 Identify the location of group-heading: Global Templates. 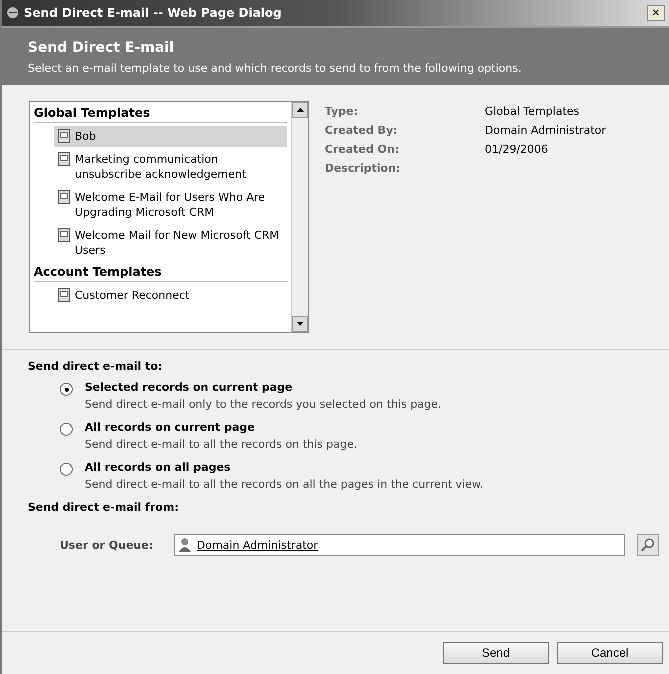
(160, 113).